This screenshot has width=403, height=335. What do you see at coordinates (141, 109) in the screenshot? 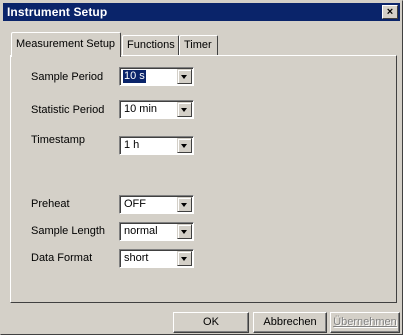
I see `statistic-period-value: 10 min` at bounding box center [141, 109].